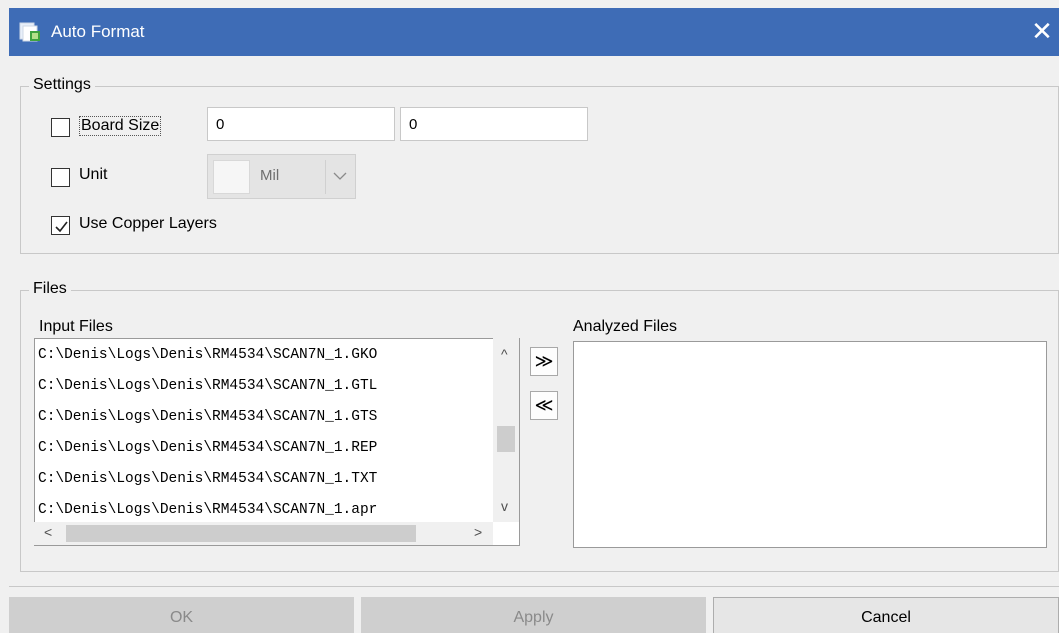 The width and height of the screenshot is (1059, 633). What do you see at coordinates (207, 355) in the screenshot?
I see `list-item: C:\Denis\Logs\Denis\RM4534\SCAN7N_1.GKO` at bounding box center [207, 355].